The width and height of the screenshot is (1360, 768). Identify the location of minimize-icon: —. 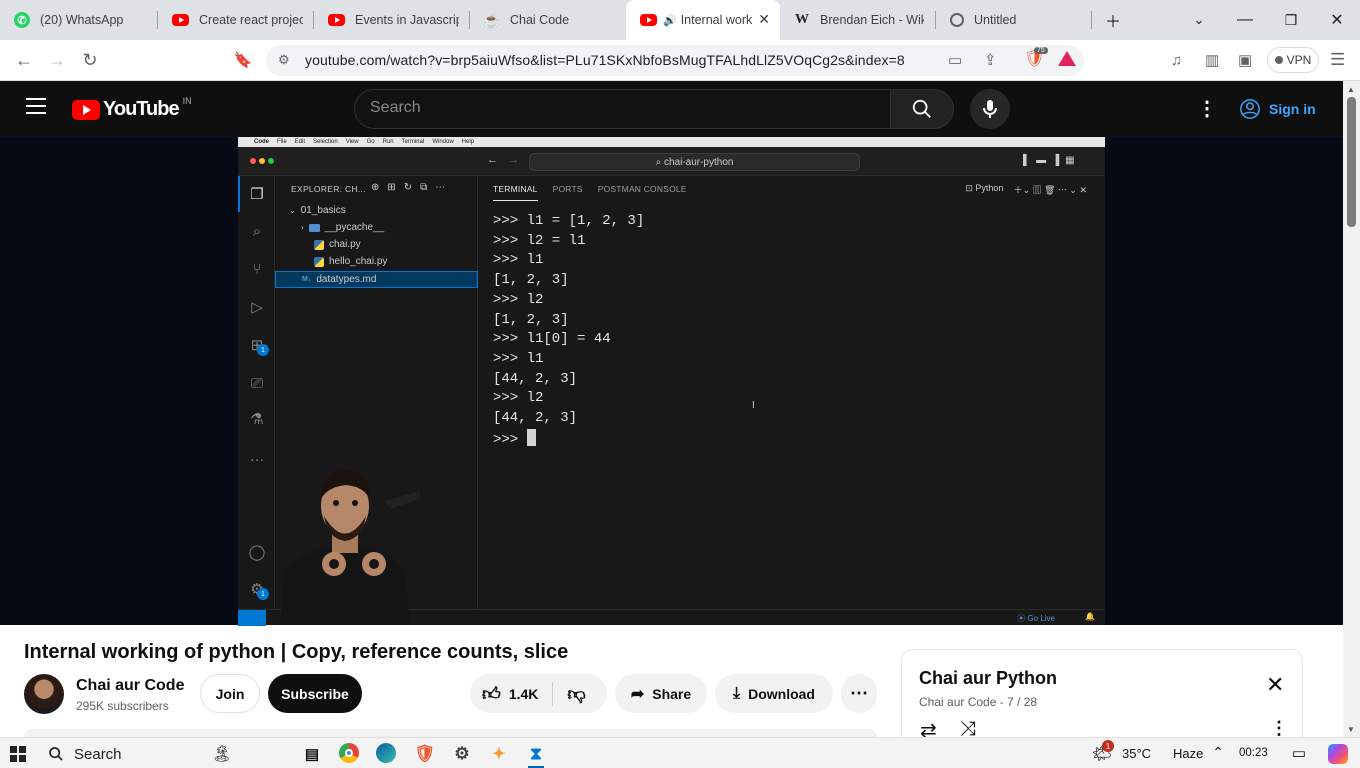
(1245, 20).